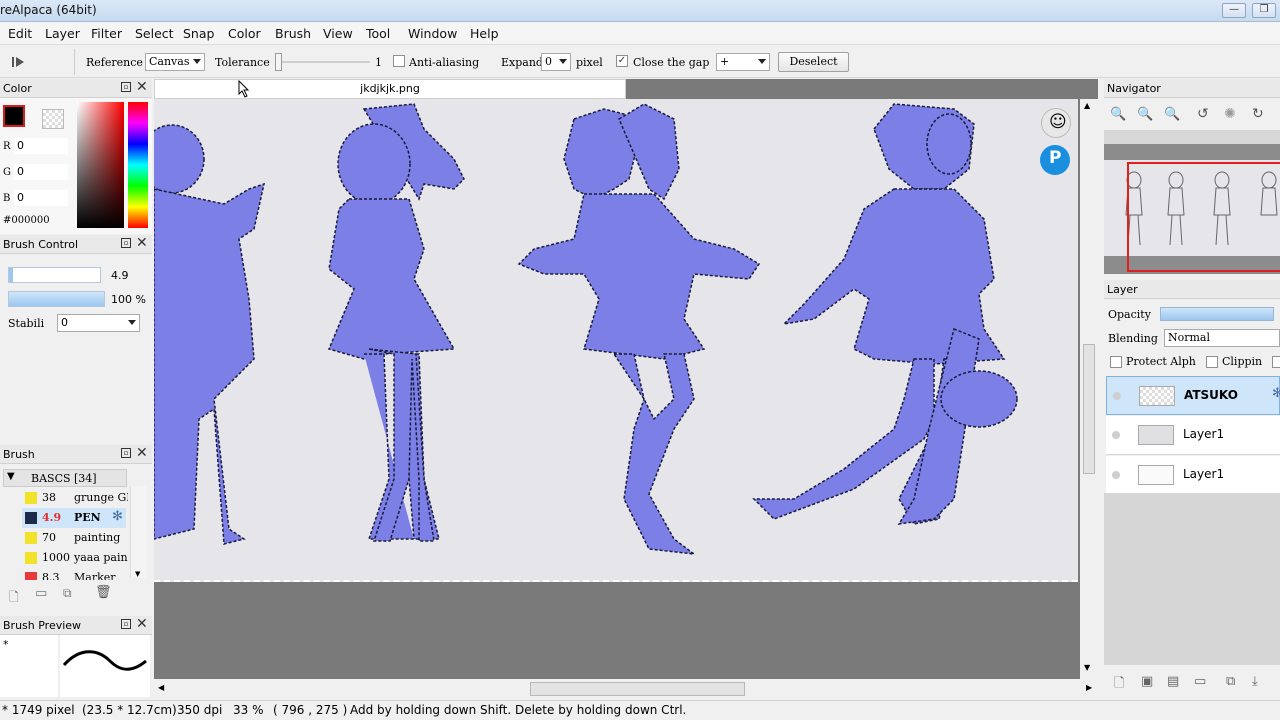  I want to click on reference-select: Canvas, so click(175, 62).